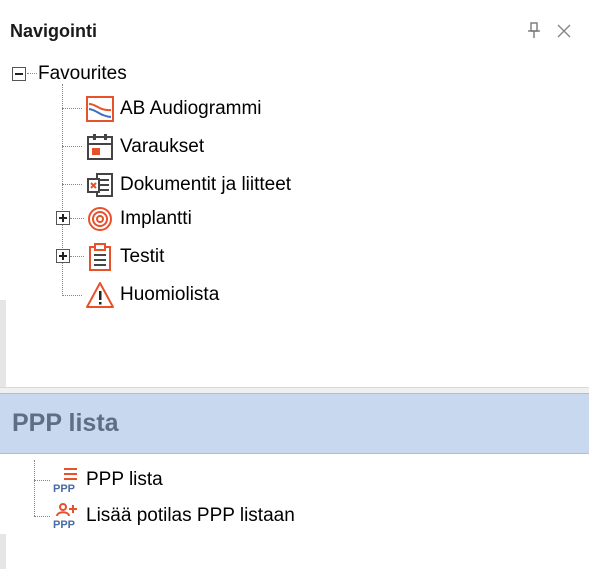  Describe the element at coordinates (66, 480) in the screenshot. I see `ppp-list-icon: PPP` at that location.